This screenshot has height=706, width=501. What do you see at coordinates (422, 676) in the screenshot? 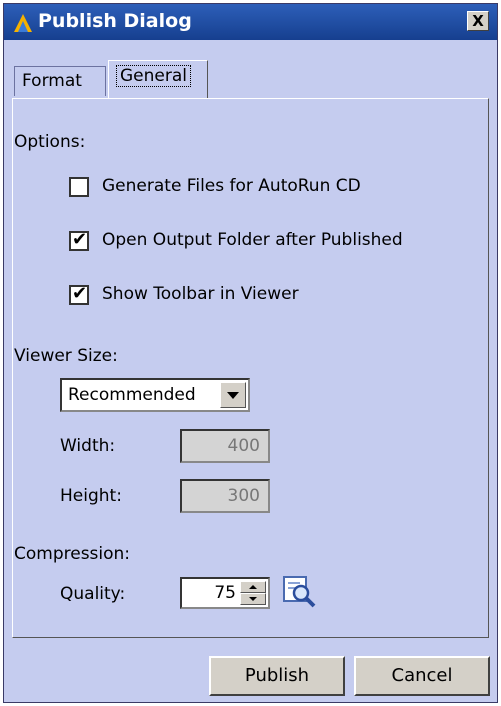
I see `cancel-button: Cancel` at bounding box center [422, 676].